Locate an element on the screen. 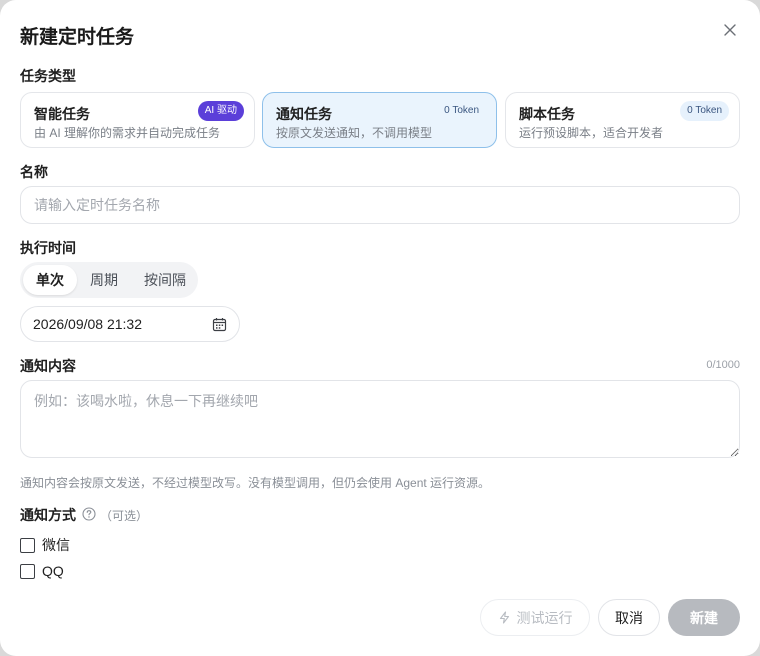 Image resolution: width=760 pixels, height=656 pixels. channel-qq: QQ is located at coordinates (42, 571).